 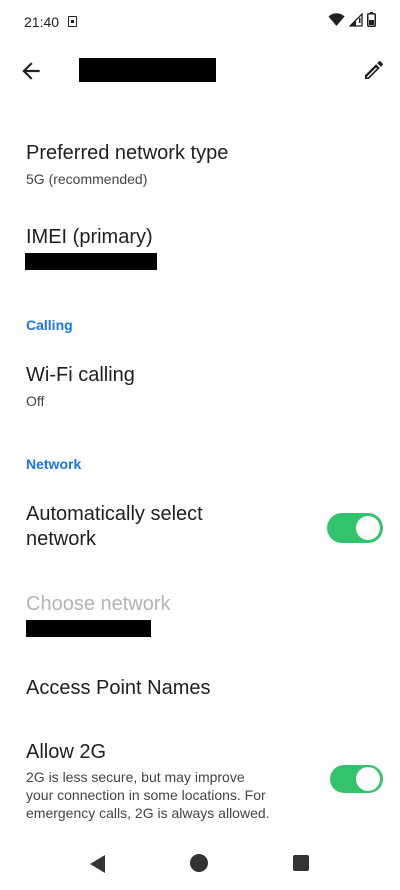 I want to click on wifi-calling-summary: Off, so click(x=35, y=401).